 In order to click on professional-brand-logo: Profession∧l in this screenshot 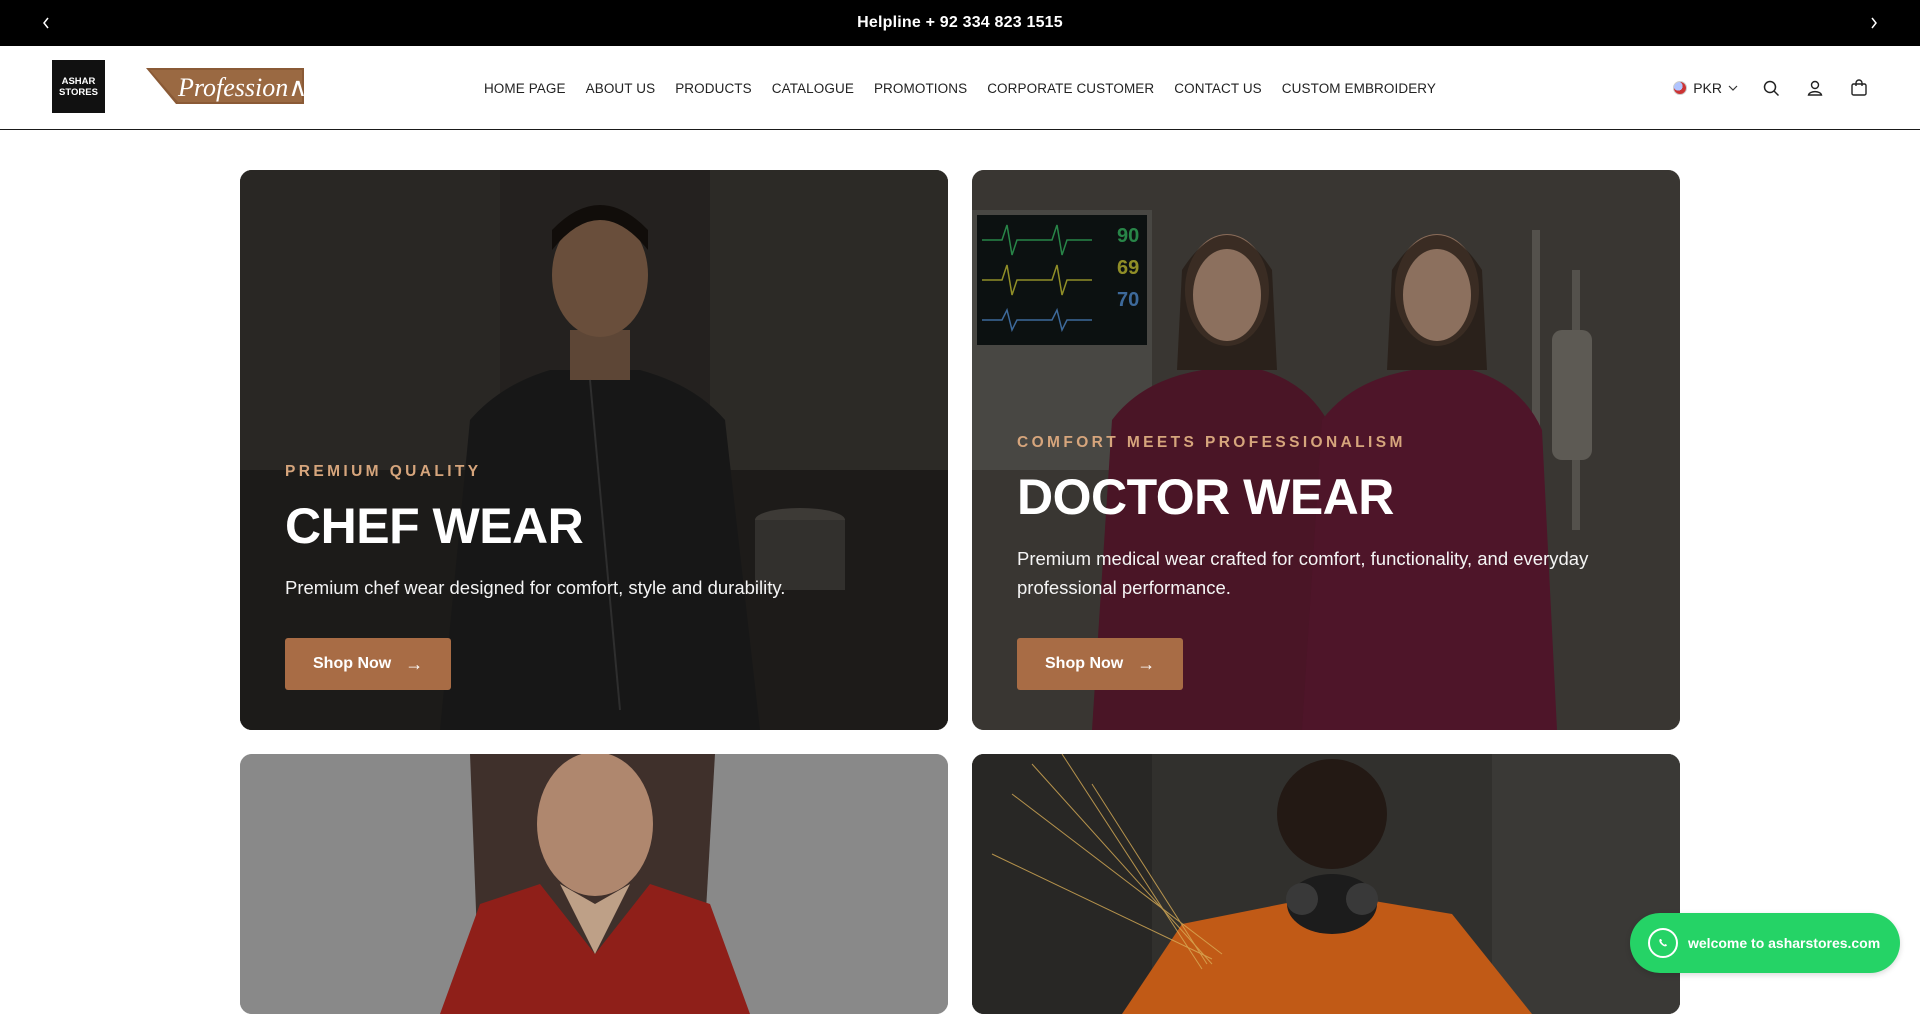, I will do `click(230, 87)`.